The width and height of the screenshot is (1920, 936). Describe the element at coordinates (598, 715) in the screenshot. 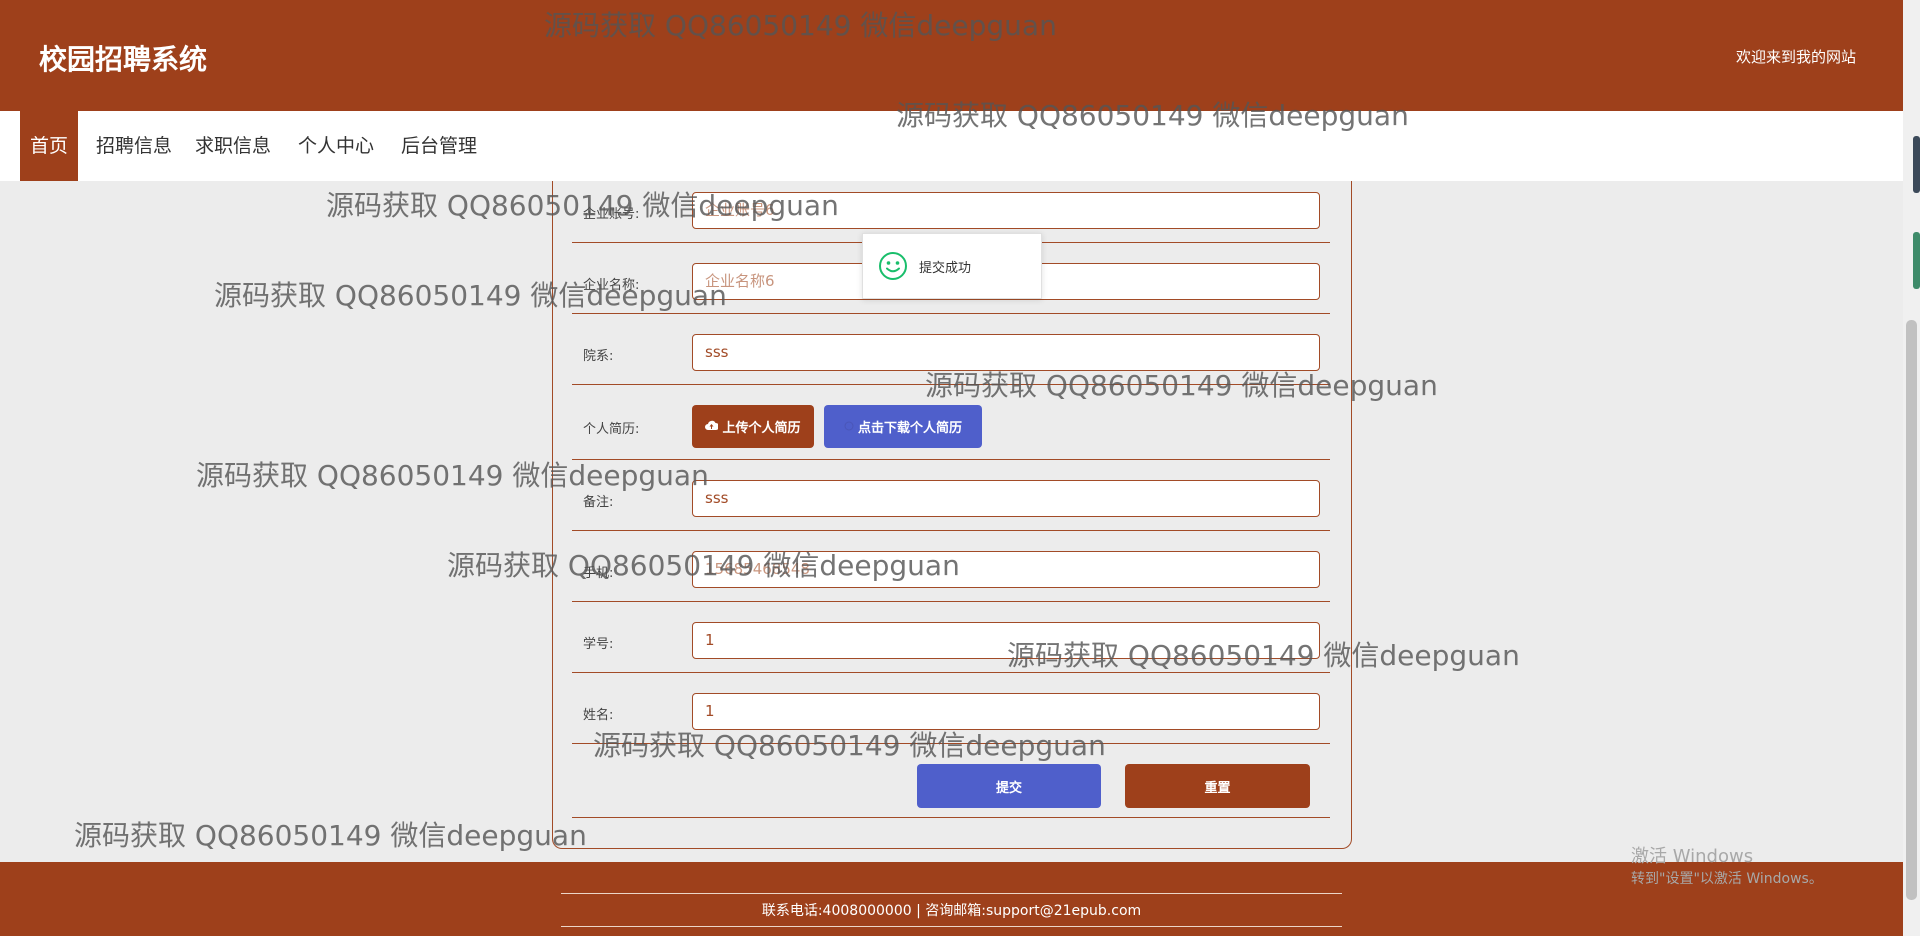

I see `name-label: 姓名:` at that location.